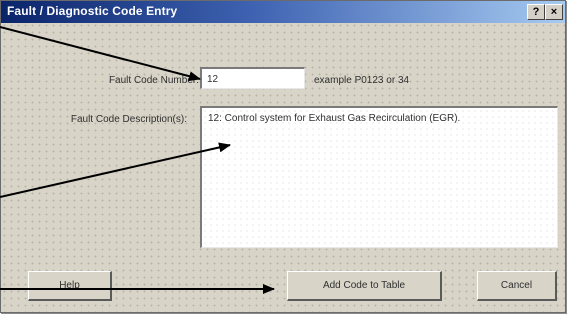 This screenshot has width=579, height=316. What do you see at coordinates (153, 80) in the screenshot?
I see `fault-code-number-label: Fault Code Number:` at bounding box center [153, 80].